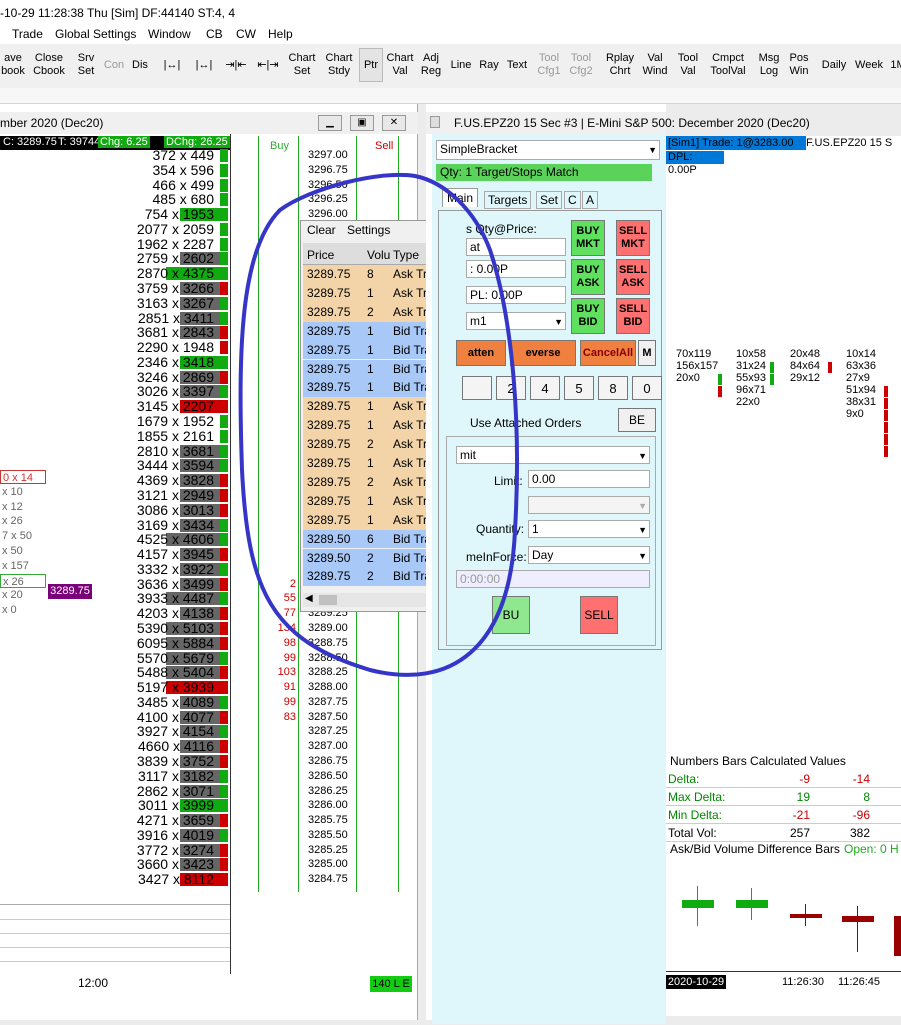  Describe the element at coordinates (332, 820) in the screenshot. I see `price-level: 3285.75` at that location.